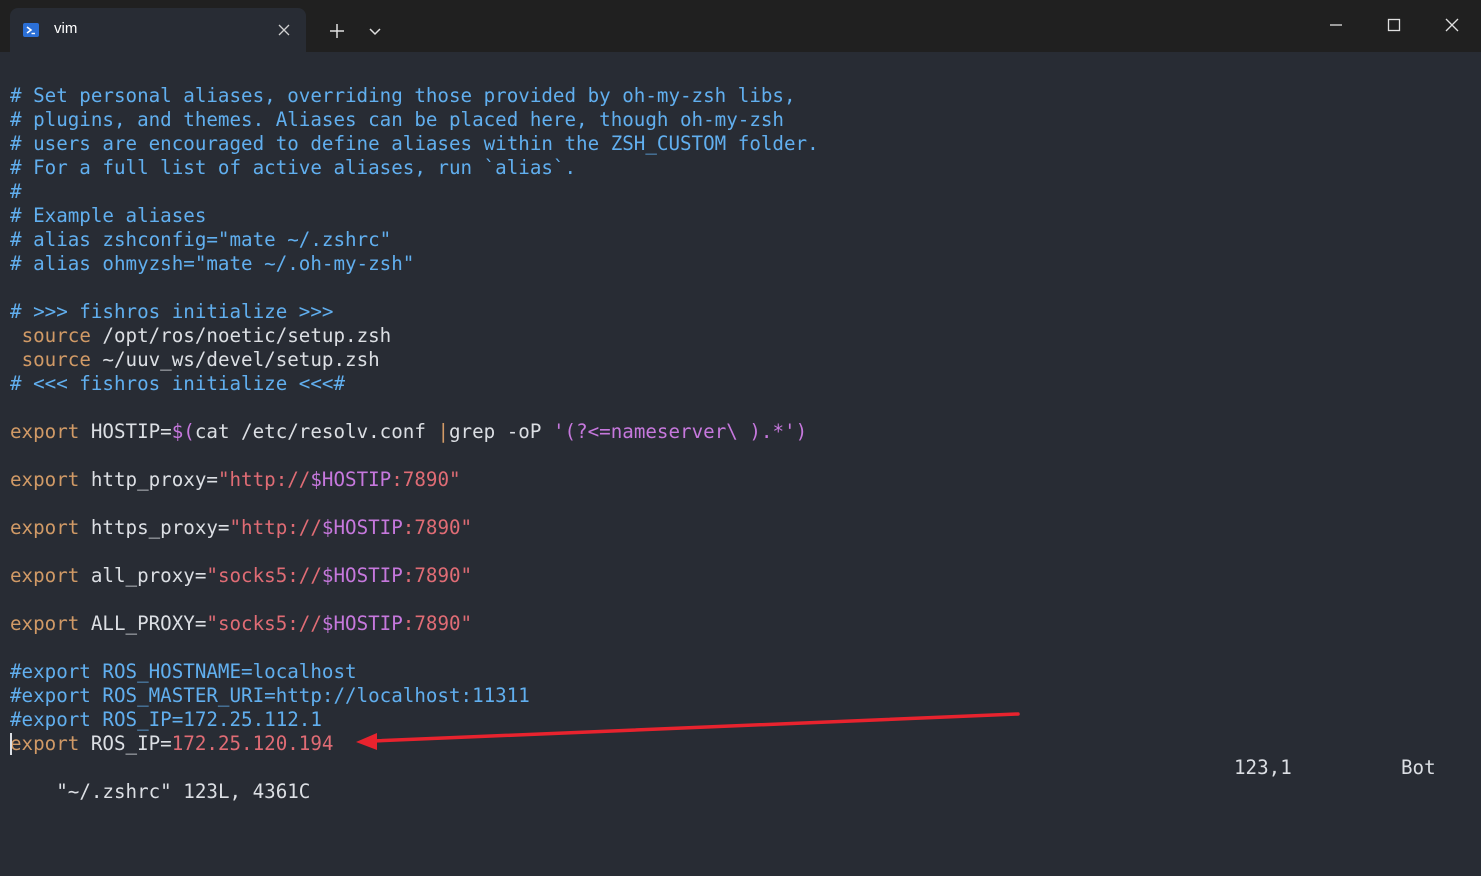 This screenshot has width=1481, height=876. I want to click on code-token: #, so click(16, 191).